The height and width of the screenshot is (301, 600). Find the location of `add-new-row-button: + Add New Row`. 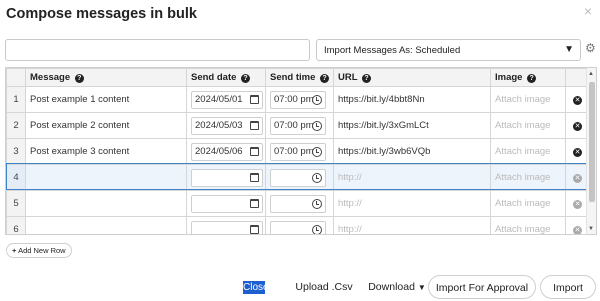

add-new-row-button: + Add New Row is located at coordinates (39, 250).